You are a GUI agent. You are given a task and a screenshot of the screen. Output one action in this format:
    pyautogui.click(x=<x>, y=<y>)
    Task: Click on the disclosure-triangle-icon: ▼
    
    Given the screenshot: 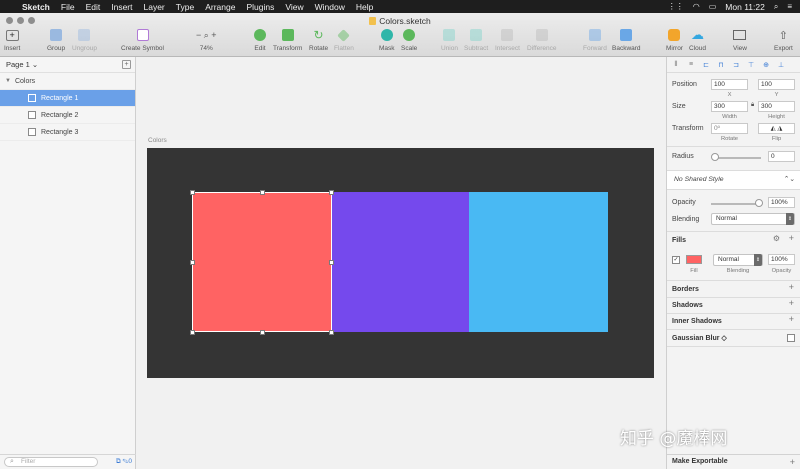 What is the action you would take?
    pyautogui.click(x=8, y=81)
    